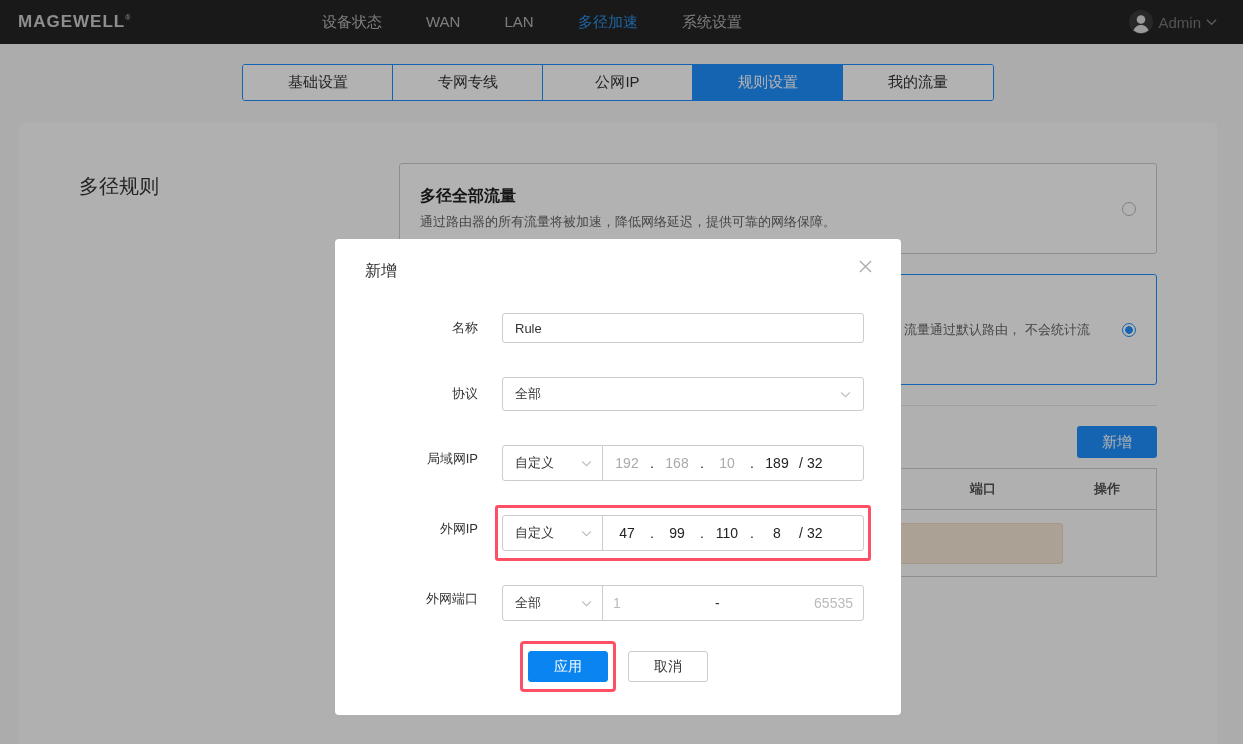 This screenshot has width=1243, height=744. I want to click on logo: MAGEWELL$^{®}$, so click(75, 22).